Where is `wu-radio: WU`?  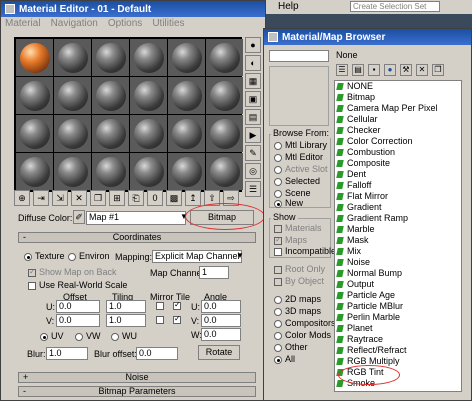
wu-radio: WU is located at coordinates (124, 336).